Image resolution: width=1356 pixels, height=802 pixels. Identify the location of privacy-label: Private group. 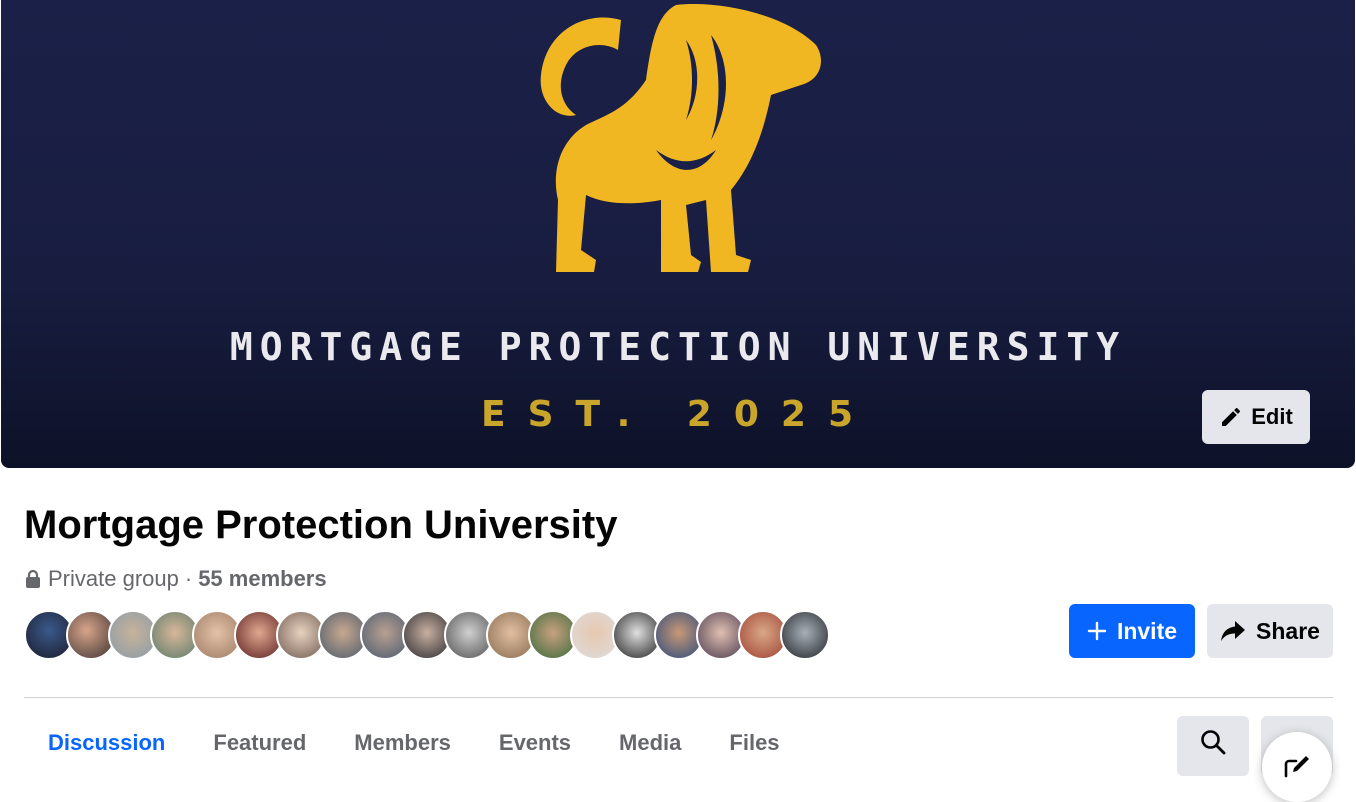
(113, 578).